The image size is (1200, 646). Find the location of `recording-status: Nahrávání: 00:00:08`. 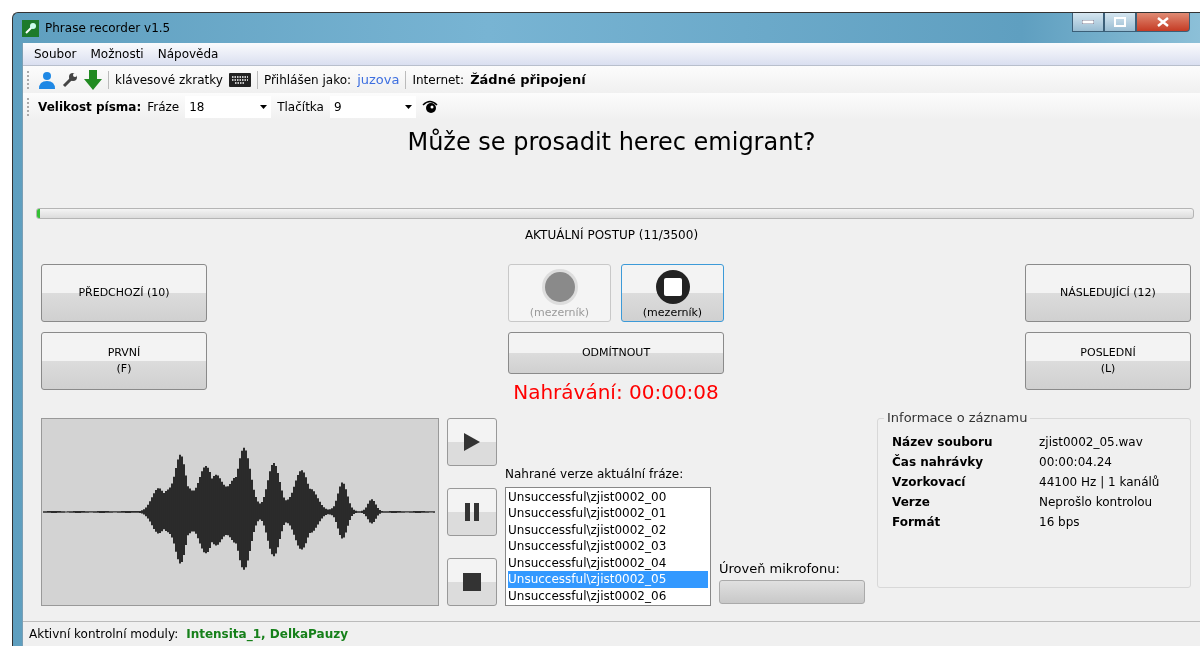

recording-status: Nahrávání: 00:00:08 is located at coordinates (616, 392).